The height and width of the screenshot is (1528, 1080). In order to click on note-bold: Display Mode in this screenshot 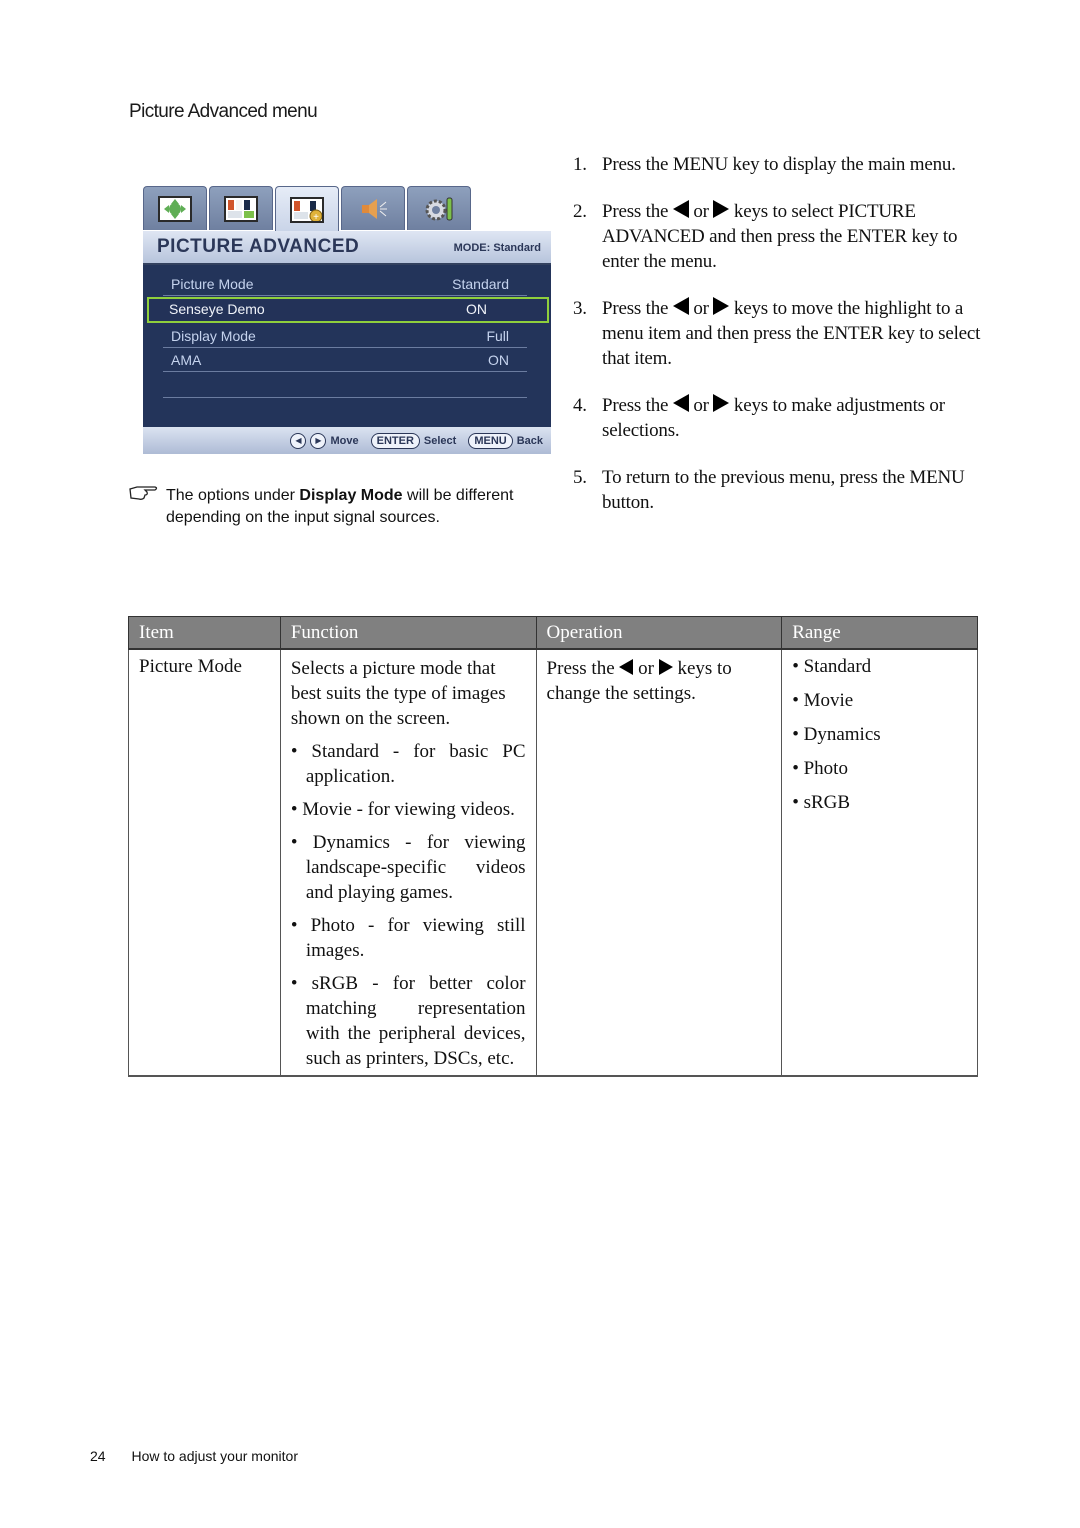, I will do `click(351, 495)`.